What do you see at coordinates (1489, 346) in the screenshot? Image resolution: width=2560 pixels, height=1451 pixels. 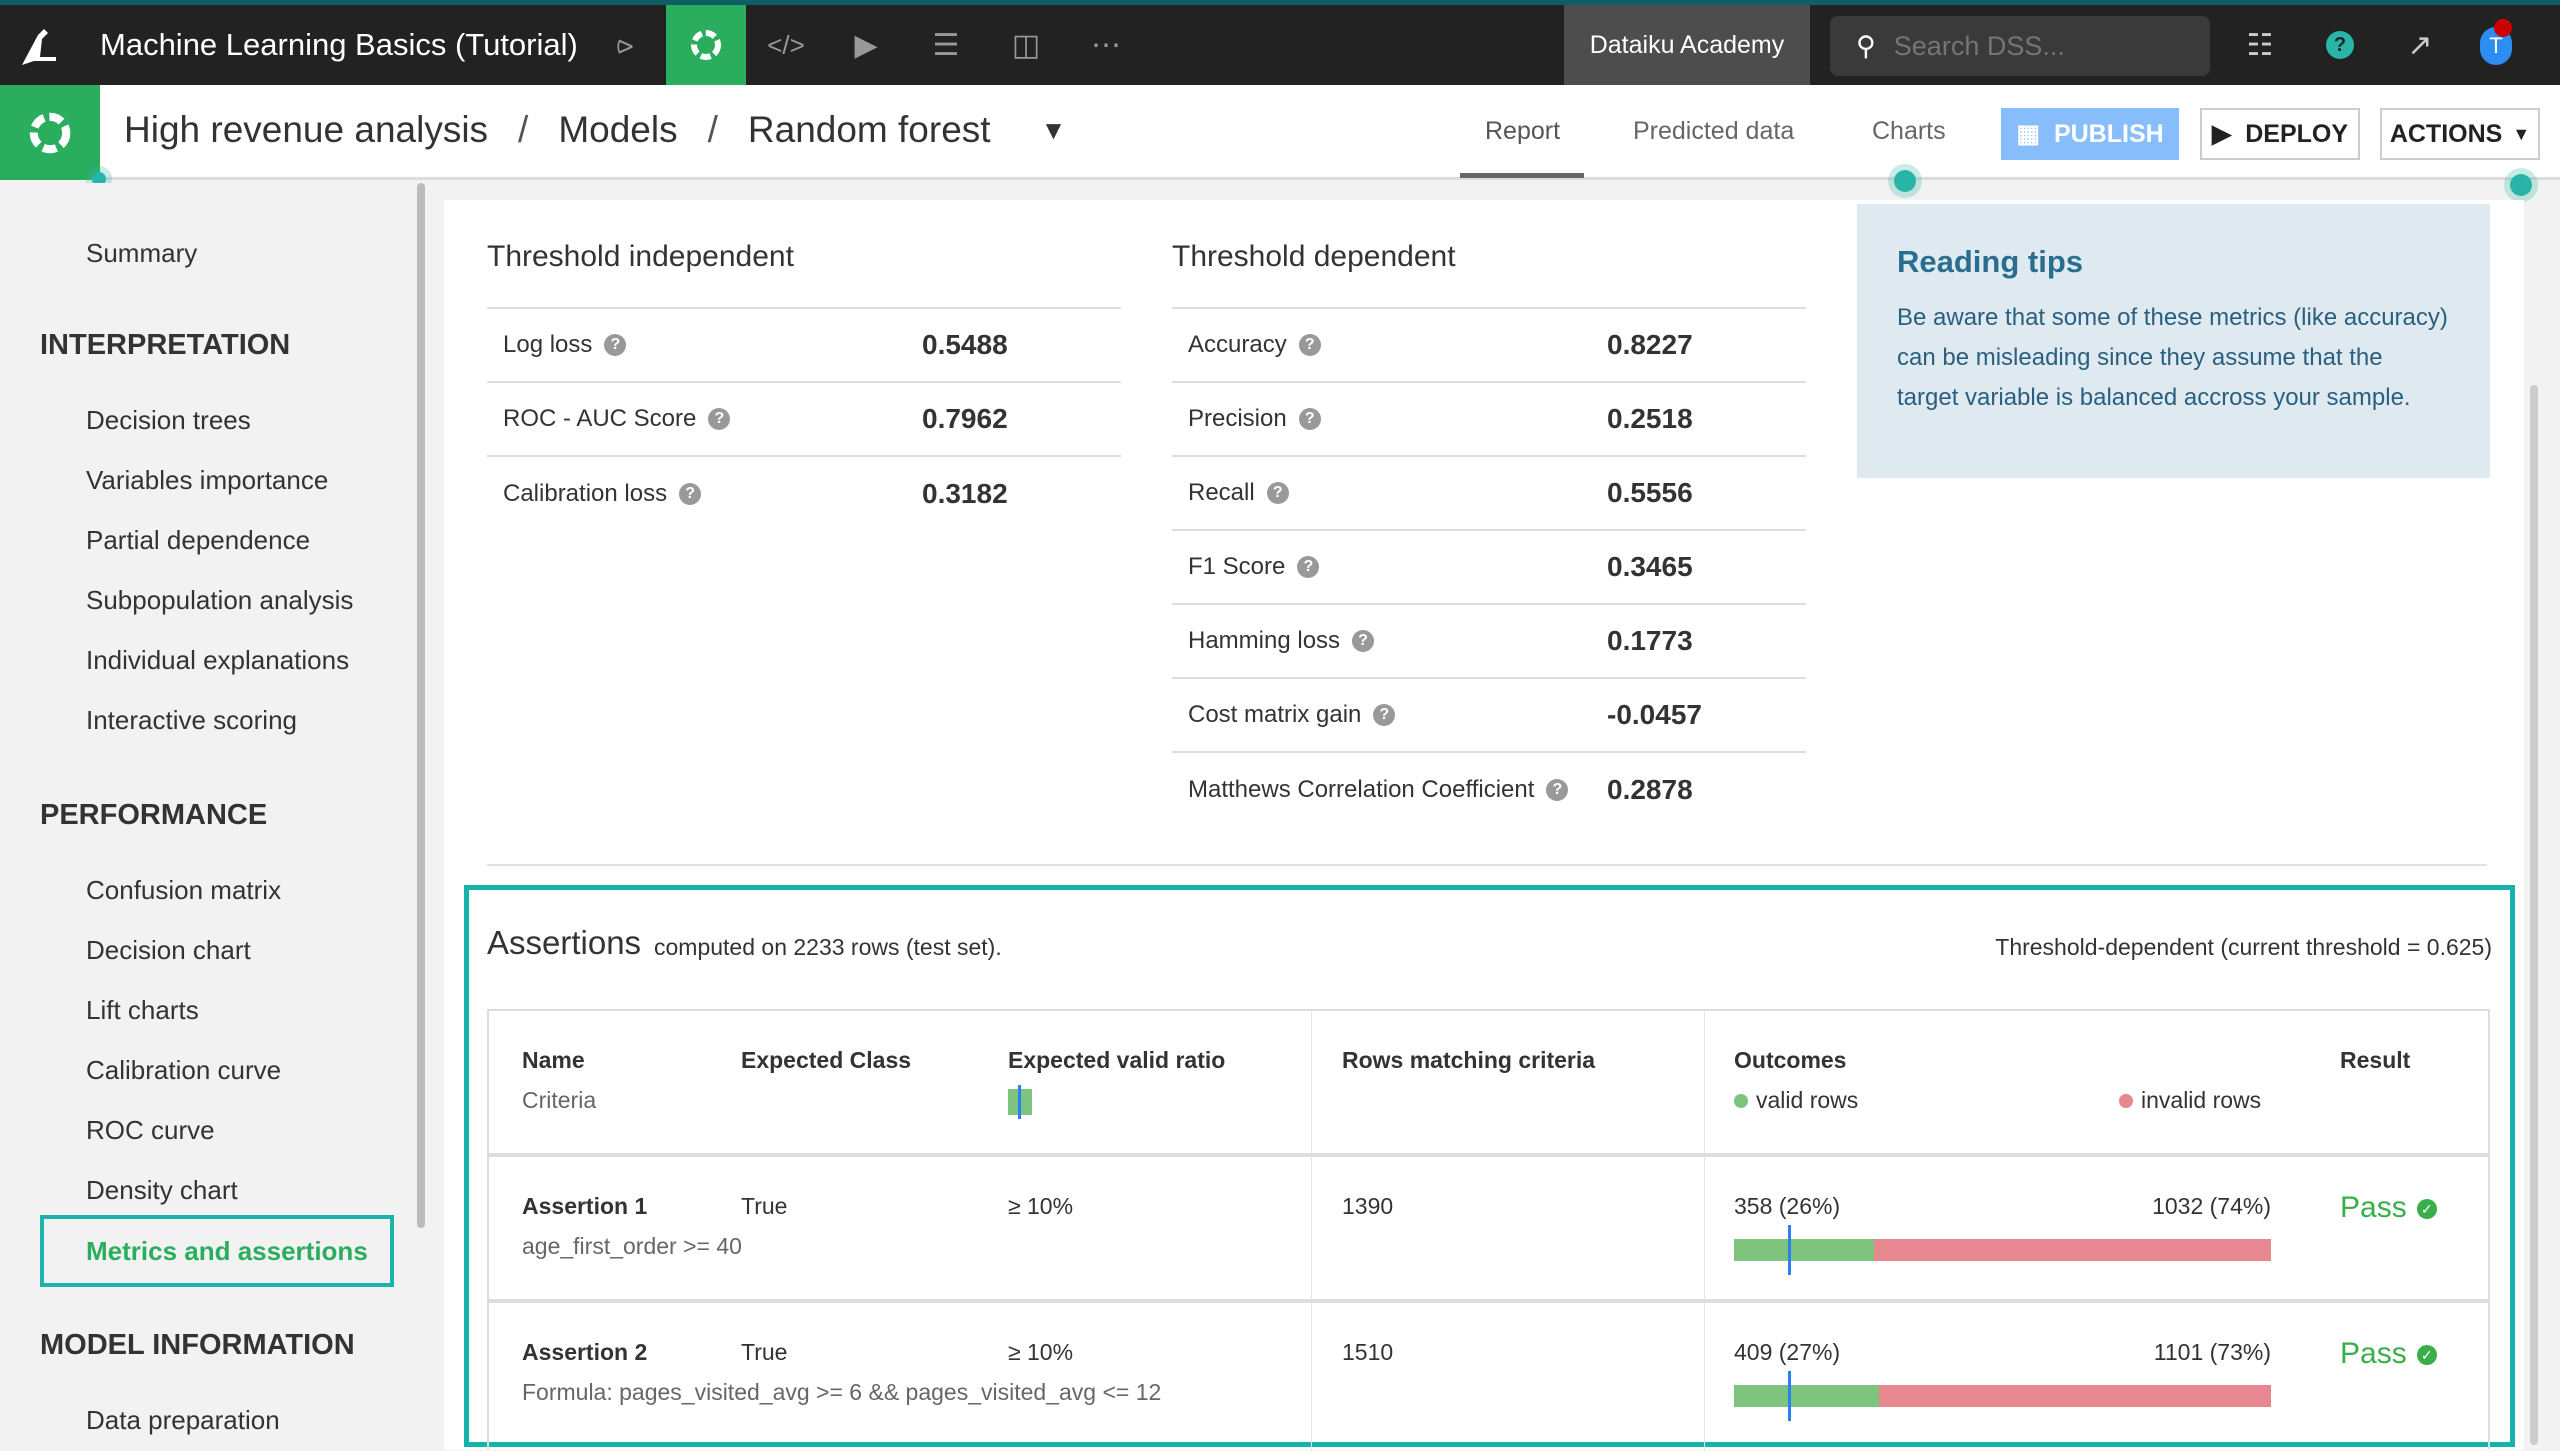 I see `metric-row: Accuracy? 0.8227` at bounding box center [1489, 346].